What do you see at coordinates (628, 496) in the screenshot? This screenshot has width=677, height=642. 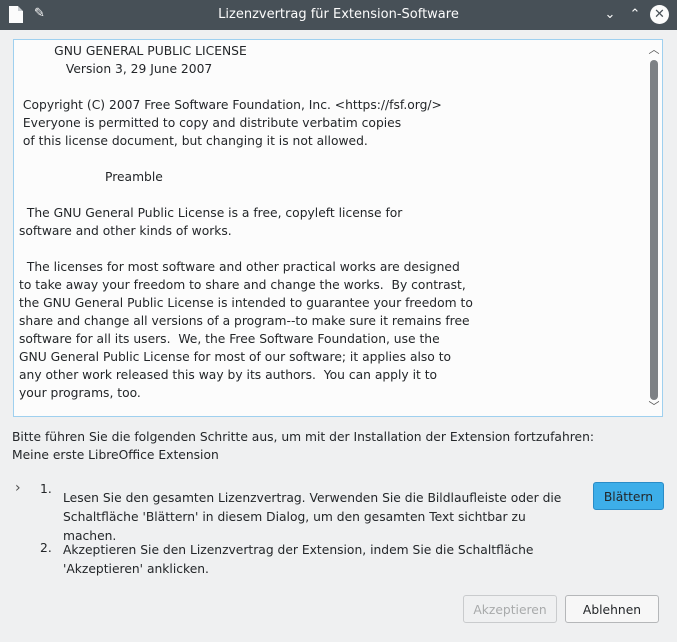 I see `scroll-button: Blättern` at bounding box center [628, 496].